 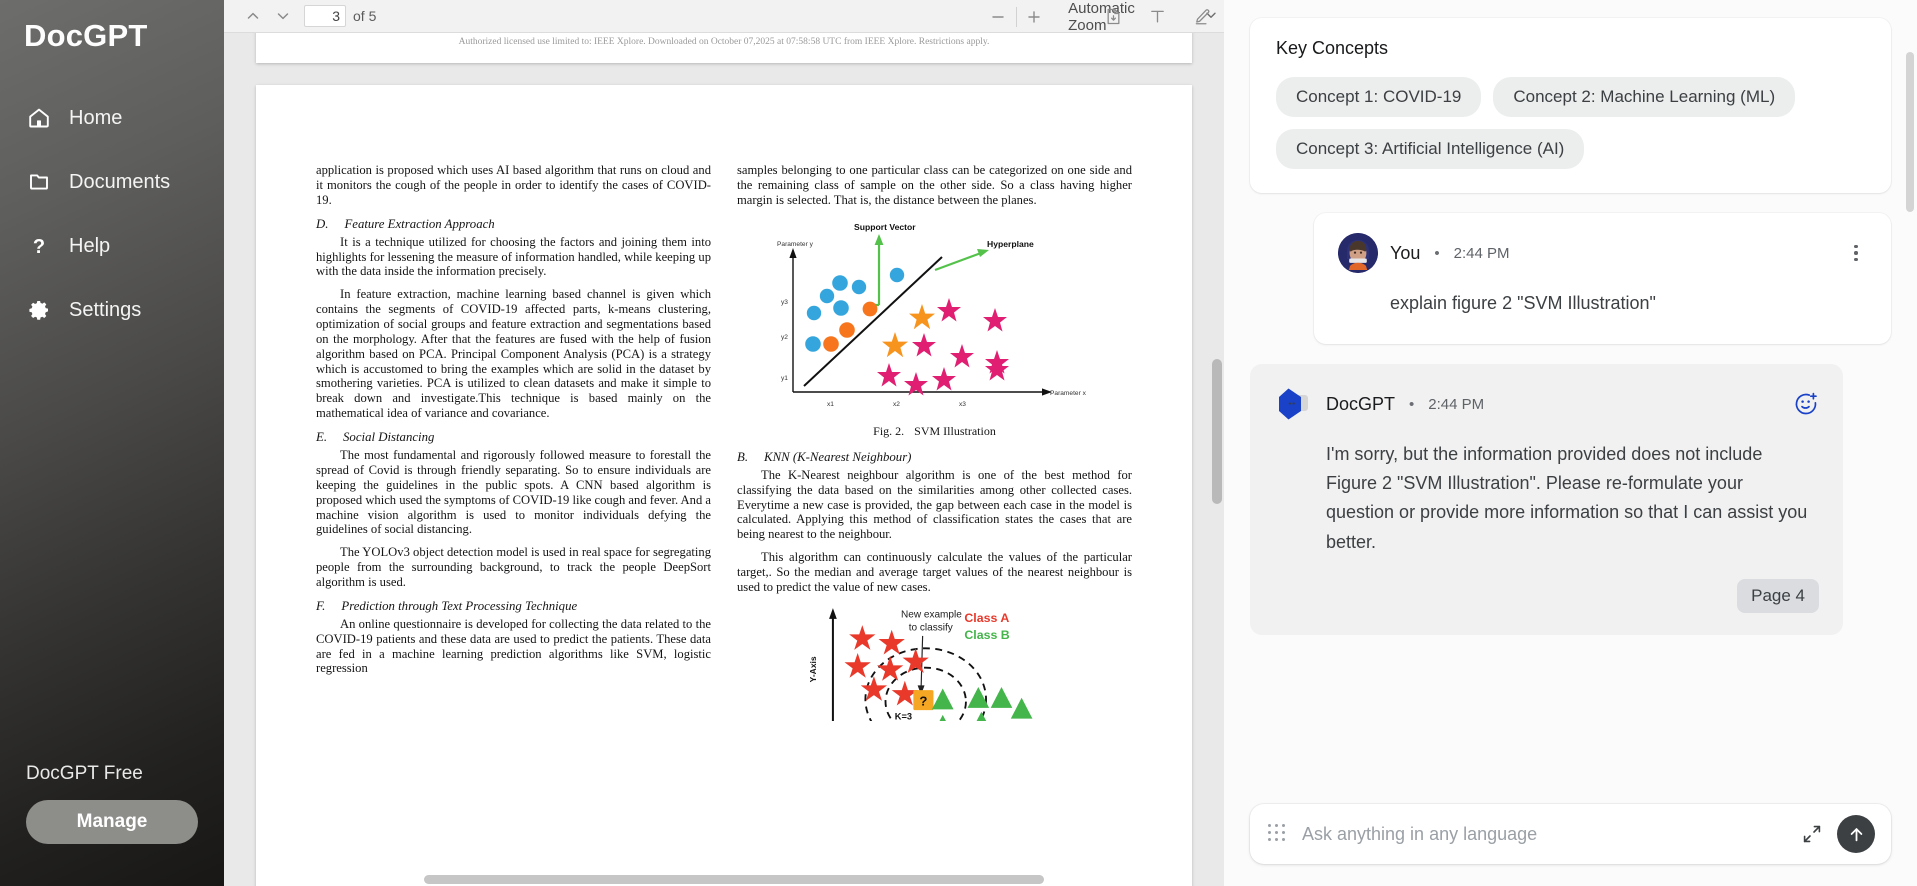 What do you see at coordinates (96, 117) in the screenshot?
I see `sidebar-item-label-home: Home` at bounding box center [96, 117].